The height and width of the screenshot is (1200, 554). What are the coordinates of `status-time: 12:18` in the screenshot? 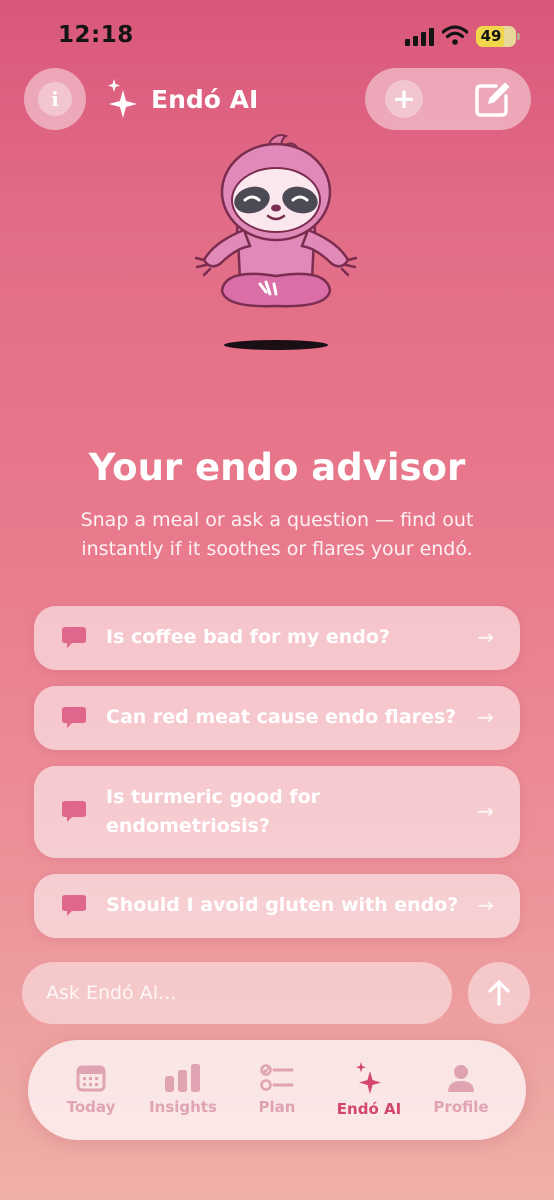 It's located at (96, 35).